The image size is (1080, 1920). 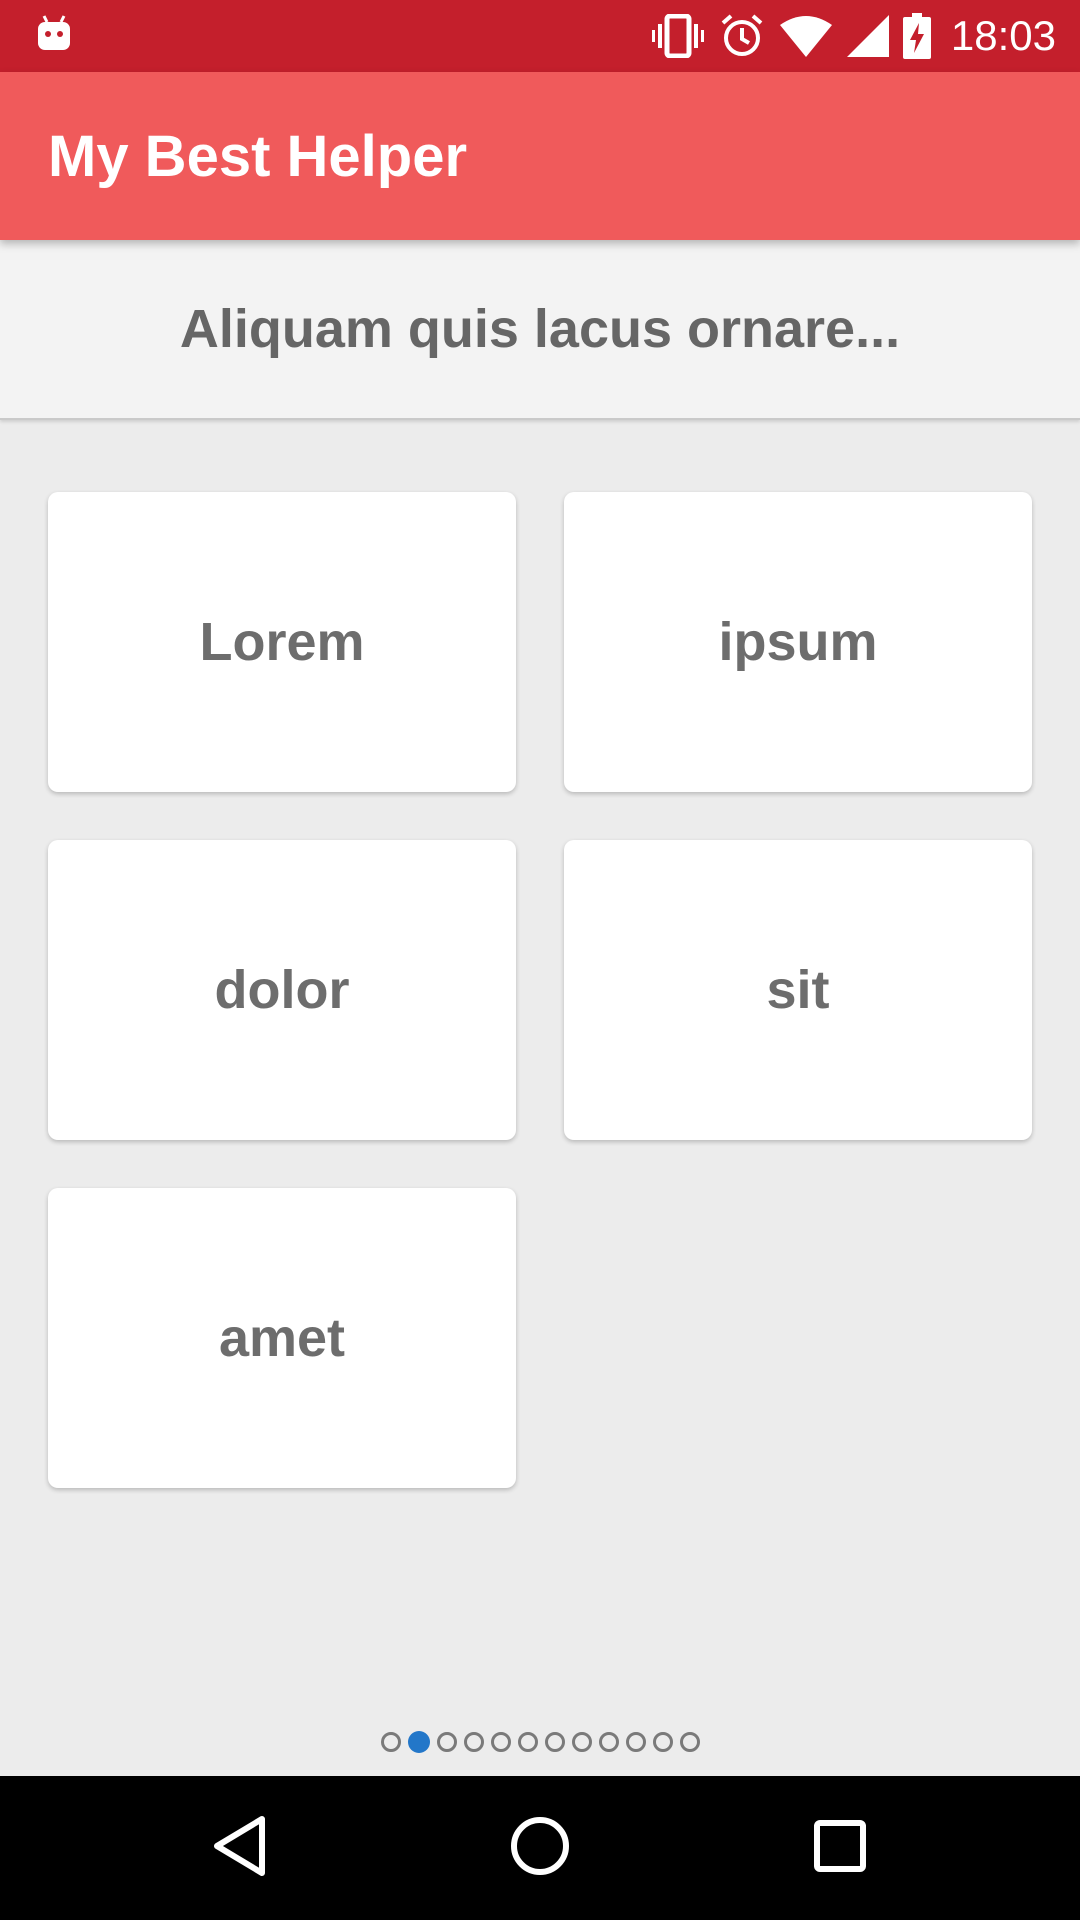 I want to click on card-label: amet, so click(x=282, y=1338).